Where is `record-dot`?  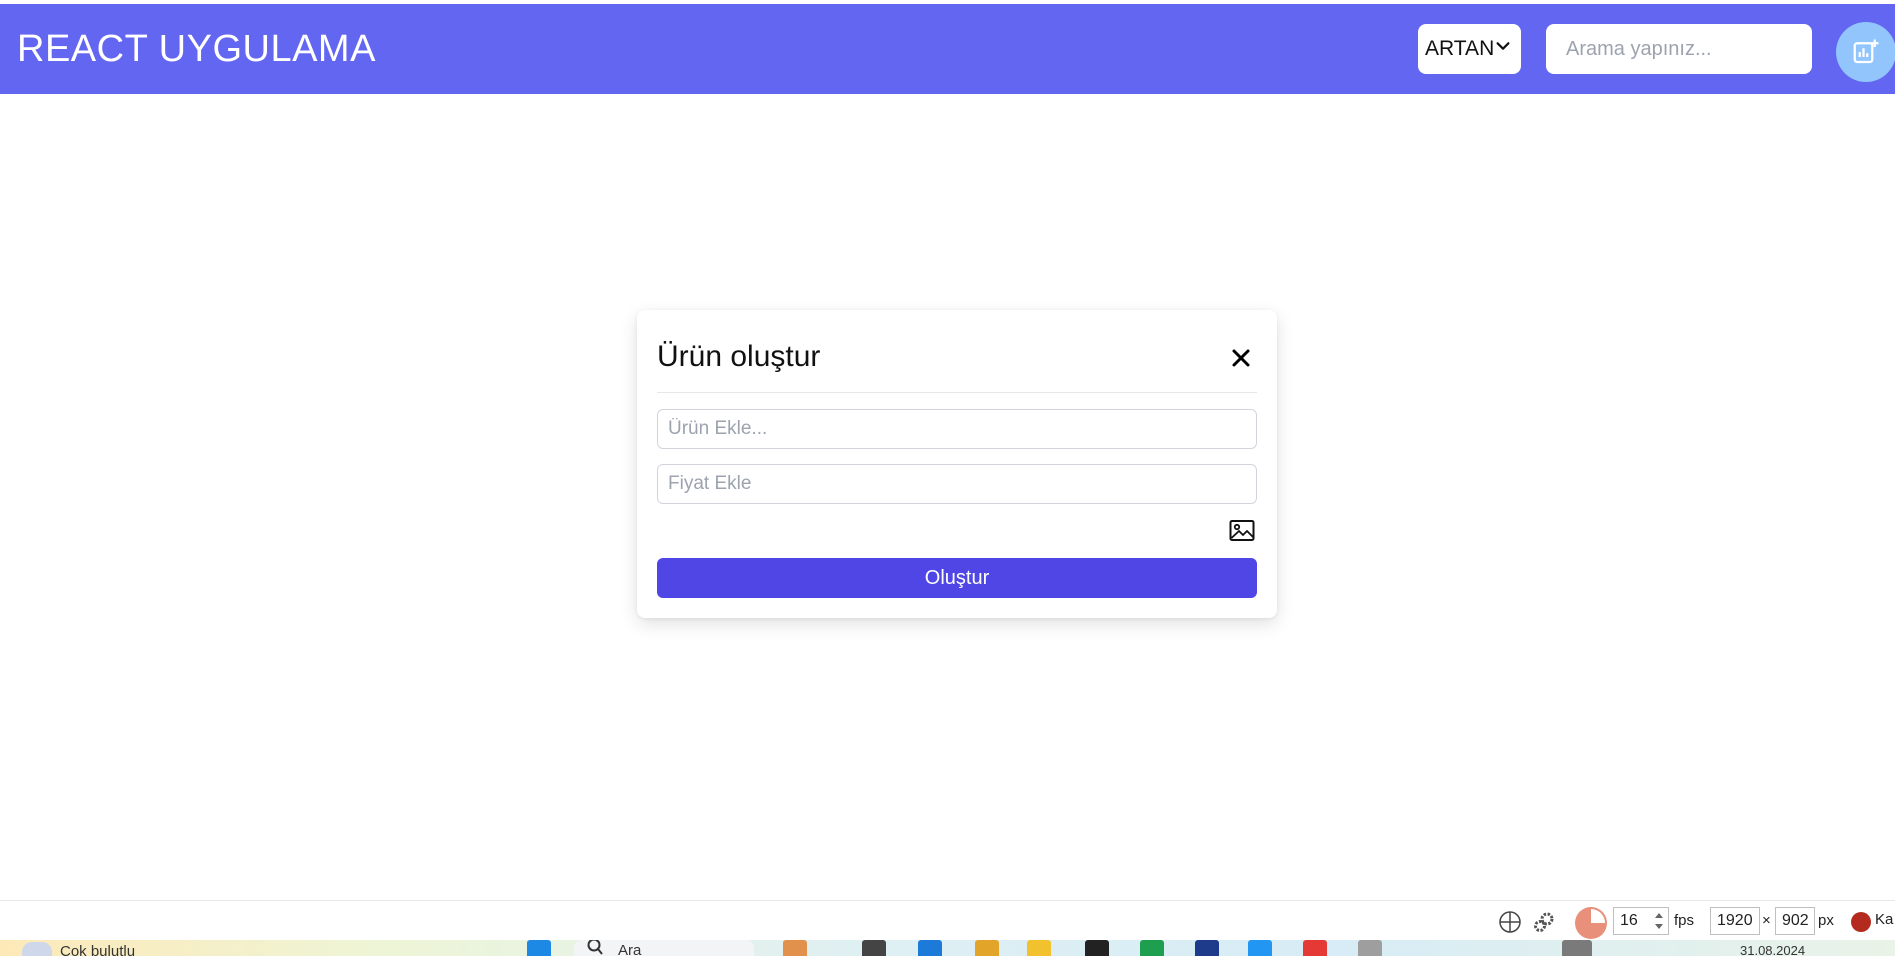
record-dot is located at coordinates (1861, 922).